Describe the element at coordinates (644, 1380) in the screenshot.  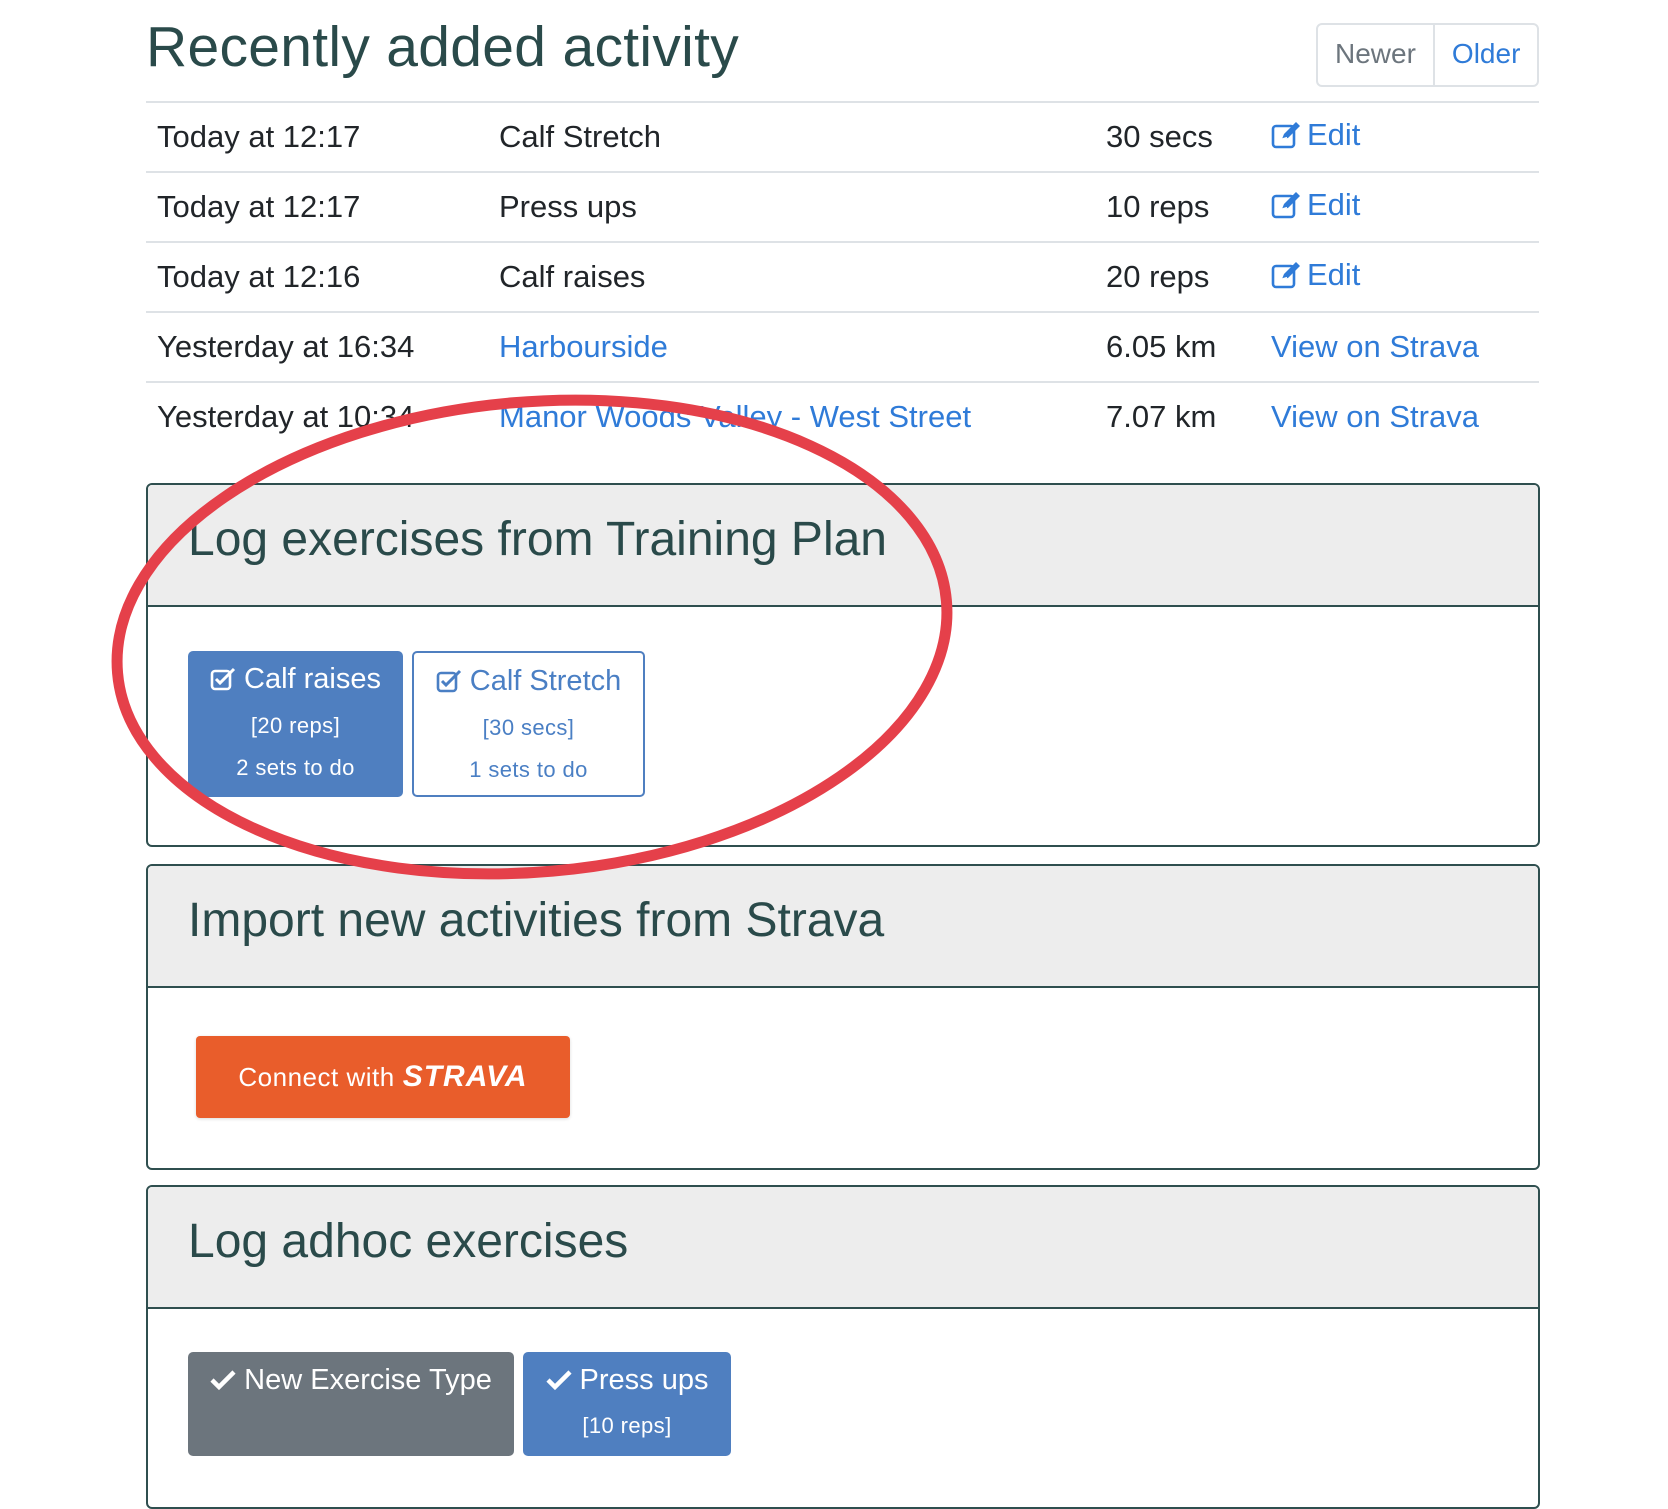
I see `adhoc-button-label: Press ups` at that location.